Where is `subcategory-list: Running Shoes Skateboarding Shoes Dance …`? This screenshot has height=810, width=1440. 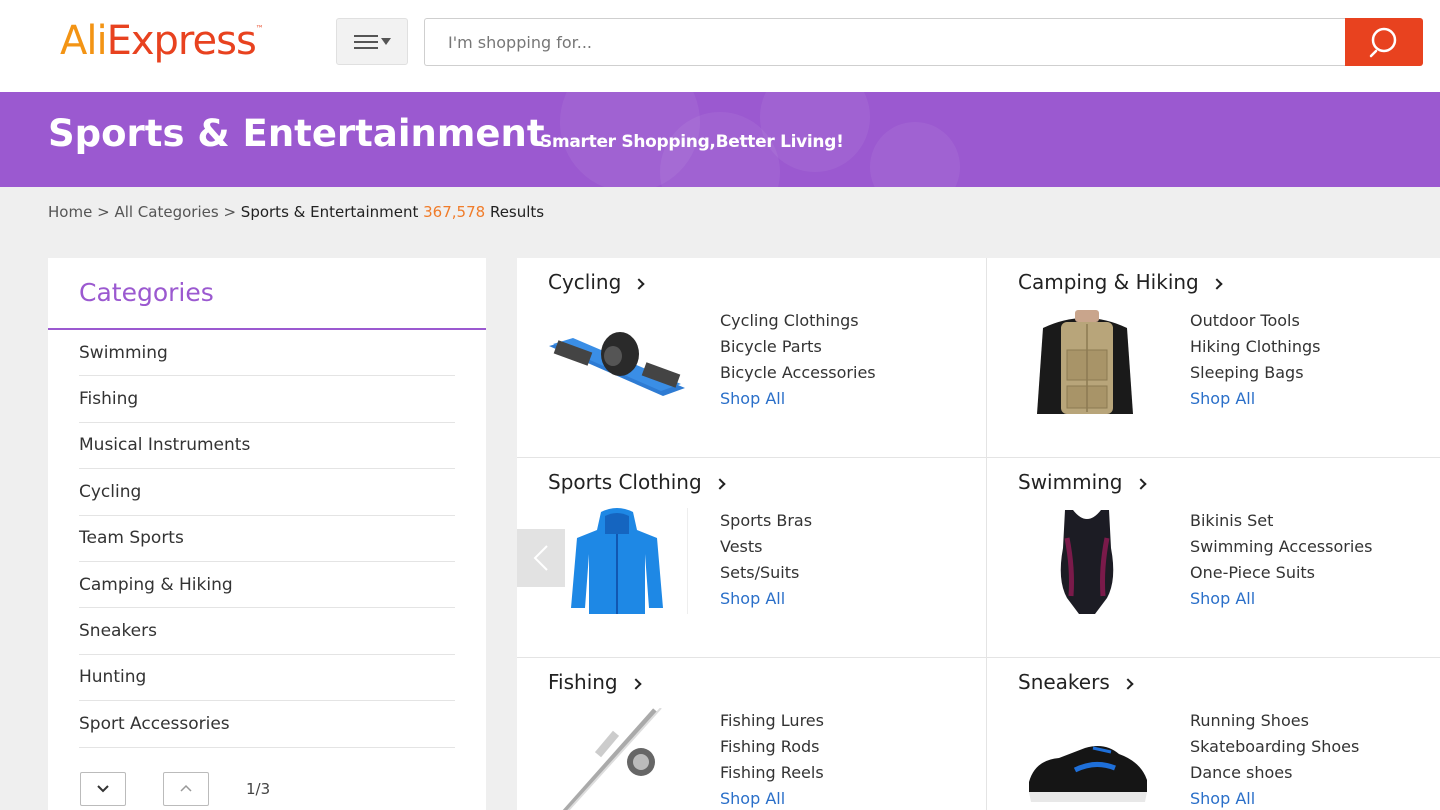
subcategory-list: Running Shoes Skateboarding Shoes Dance … is located at coordinates (1274, 759).